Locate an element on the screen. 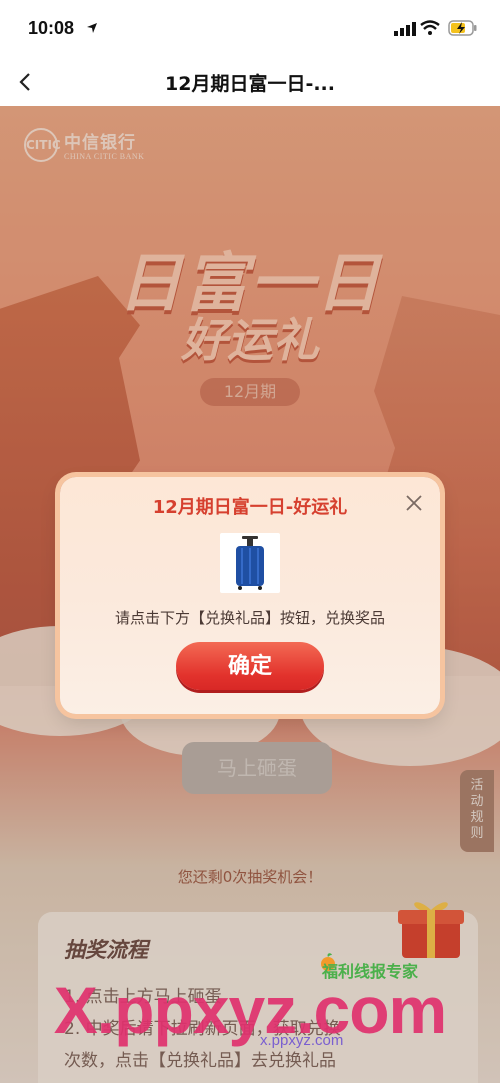 The width and height of the screenshot is (500, 1083). prize-image is located at coordinates (250, 563).